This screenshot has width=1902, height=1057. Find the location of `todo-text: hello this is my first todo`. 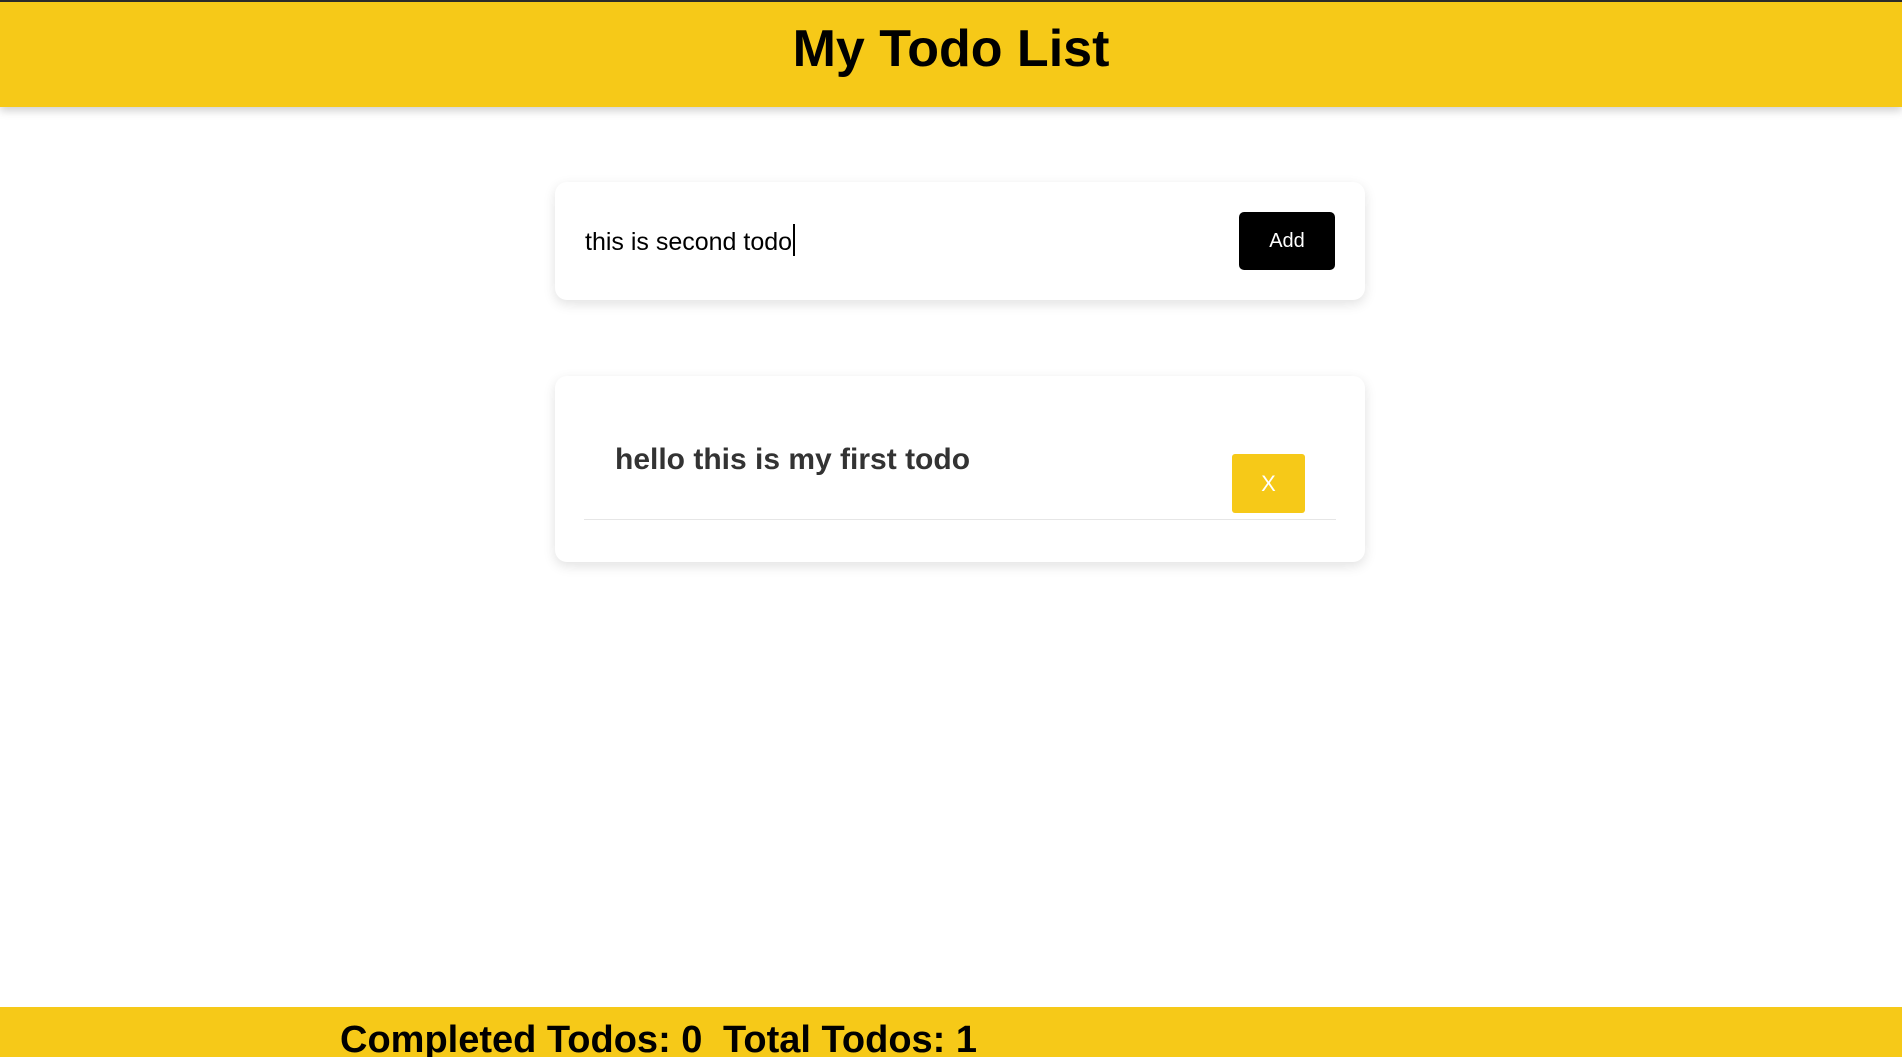

todo-text: hello this is my first todo is located at coordinates (793, 459).